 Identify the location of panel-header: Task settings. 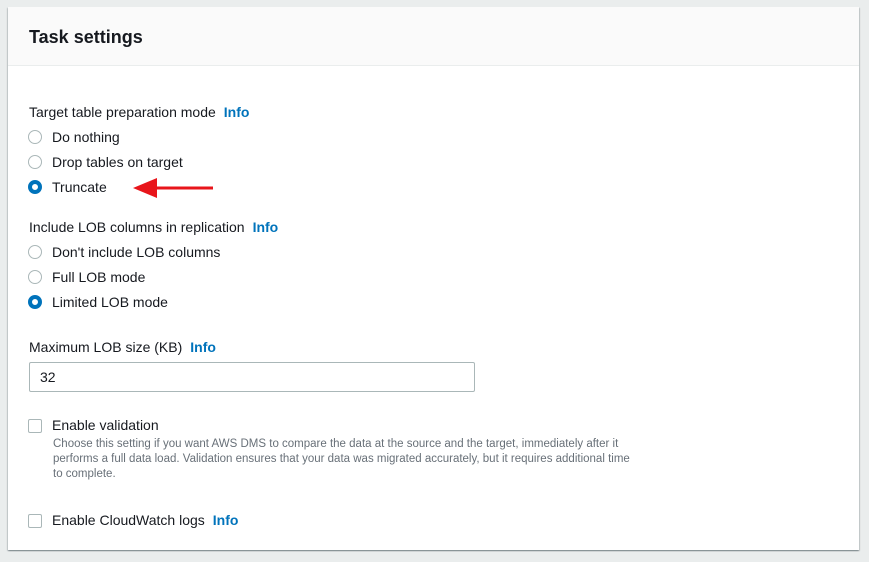
(433, 36).